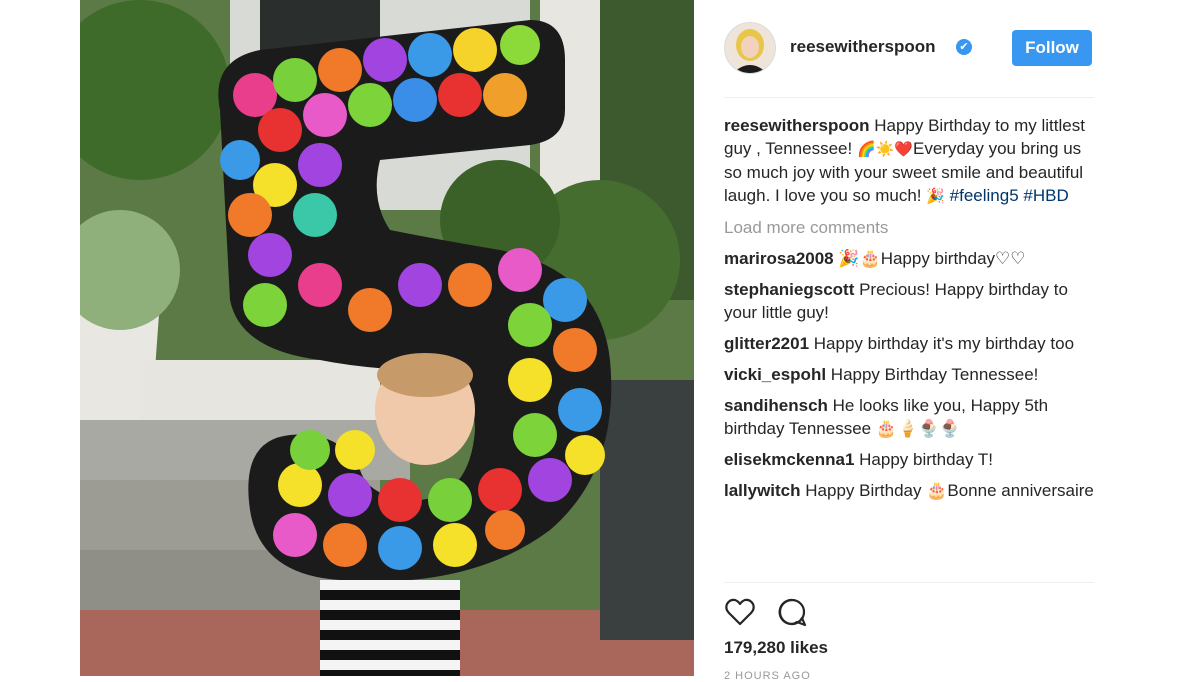  I want to click on hashtag-link: #feeling5, so click(984, 195).